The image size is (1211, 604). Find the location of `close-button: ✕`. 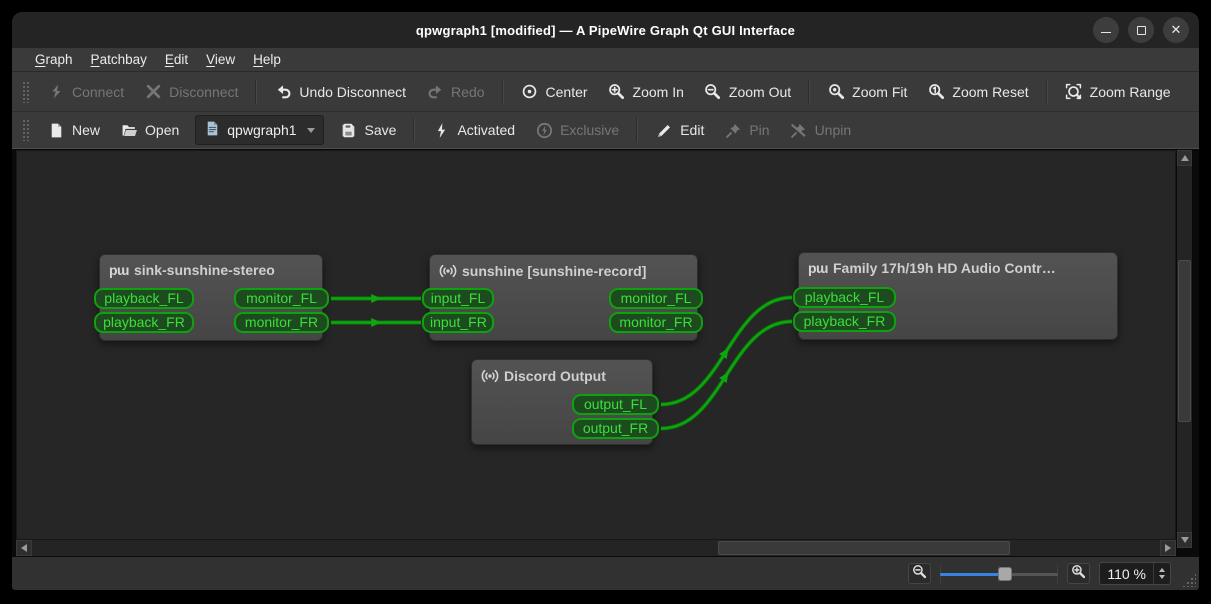

close-button: ✕ is located at coordinates (1176, 30).